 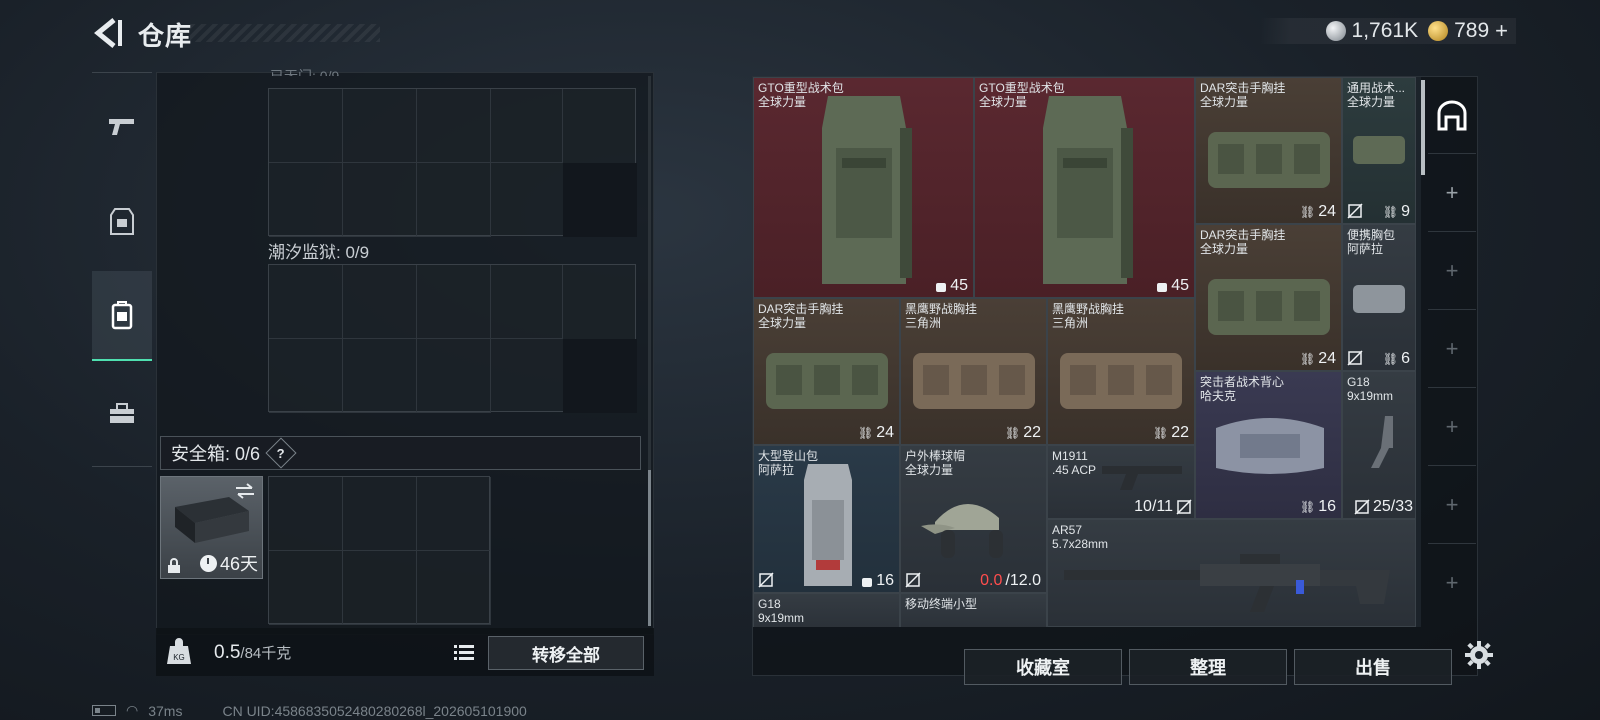 I want to click on tab-add-5: +, so click(x=1452, y=505).